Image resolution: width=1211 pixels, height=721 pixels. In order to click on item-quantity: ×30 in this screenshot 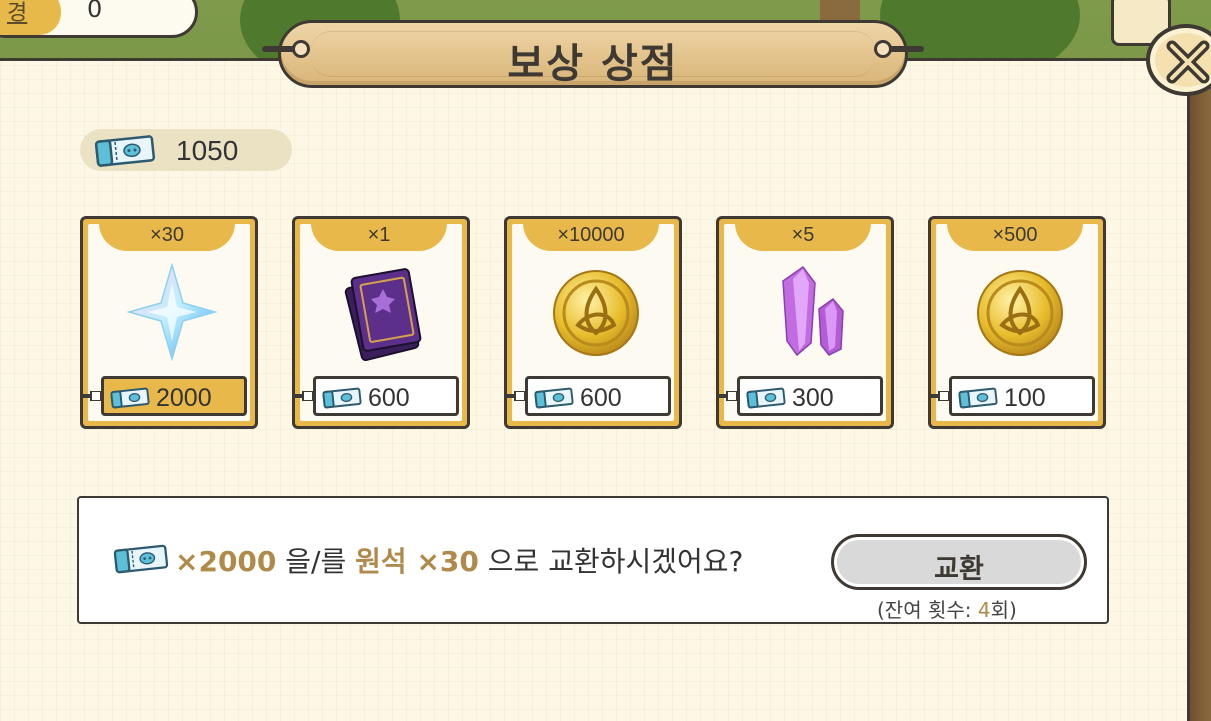, I will do `click(167, 235)`.